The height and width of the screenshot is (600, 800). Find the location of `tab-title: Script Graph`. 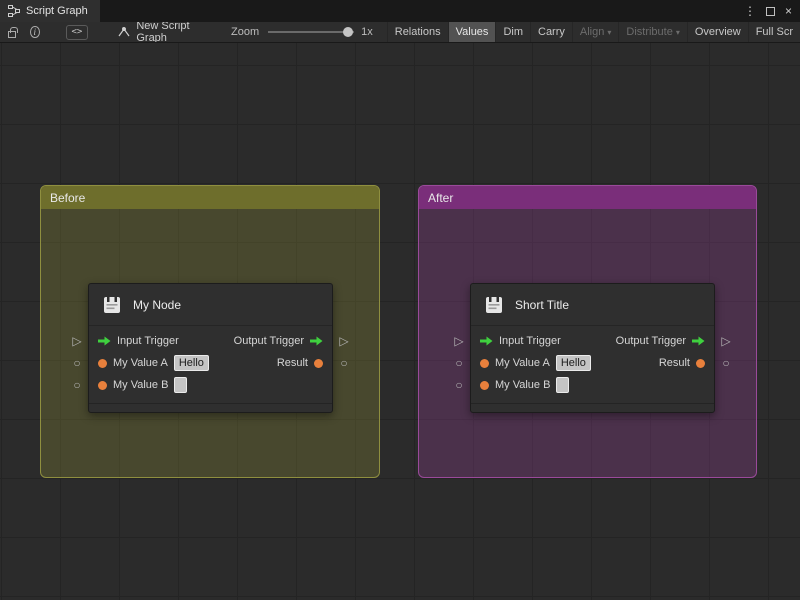

tab-title: Script Graph is located at coordinates (57, 11).